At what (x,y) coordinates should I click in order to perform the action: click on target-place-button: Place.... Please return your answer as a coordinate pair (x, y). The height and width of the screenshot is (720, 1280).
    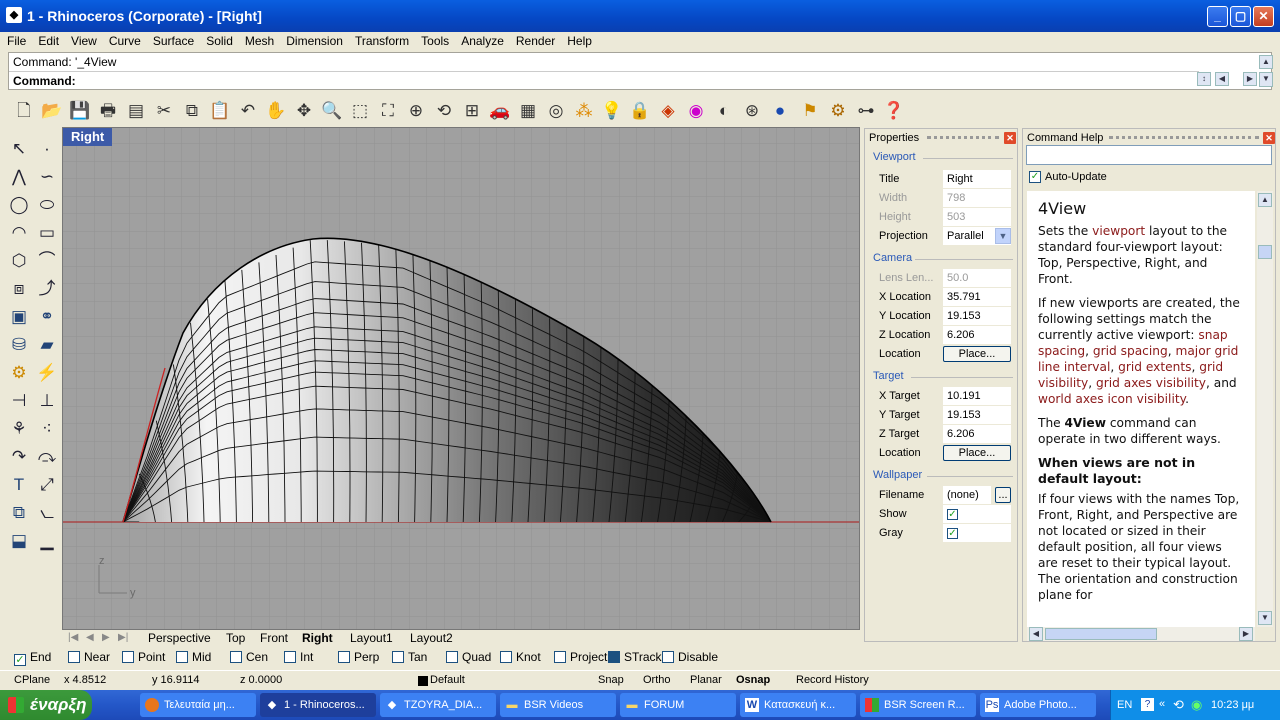
    Looking at the image, I should click on (977, 453).